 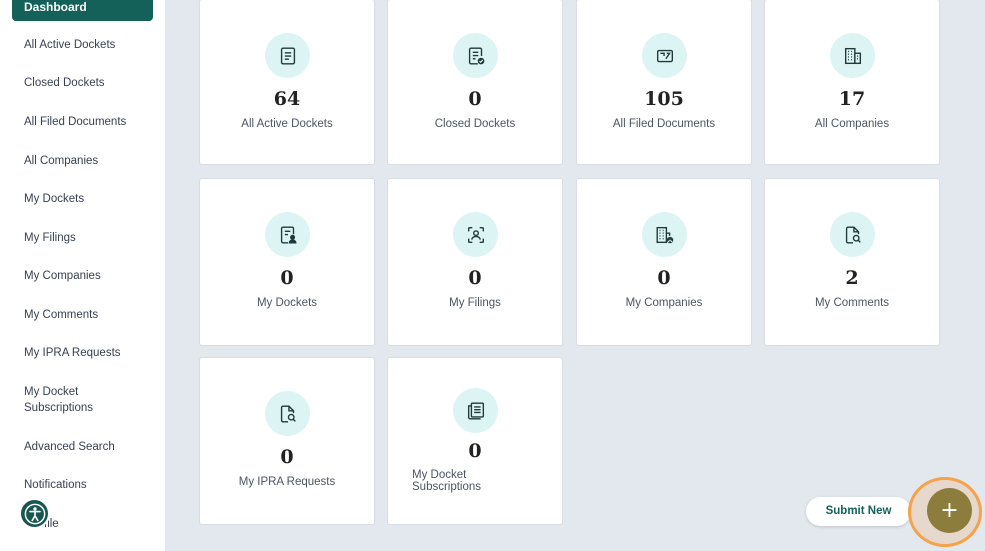 I want to click on card-label: My Dockets, so click(x=287, y=303).